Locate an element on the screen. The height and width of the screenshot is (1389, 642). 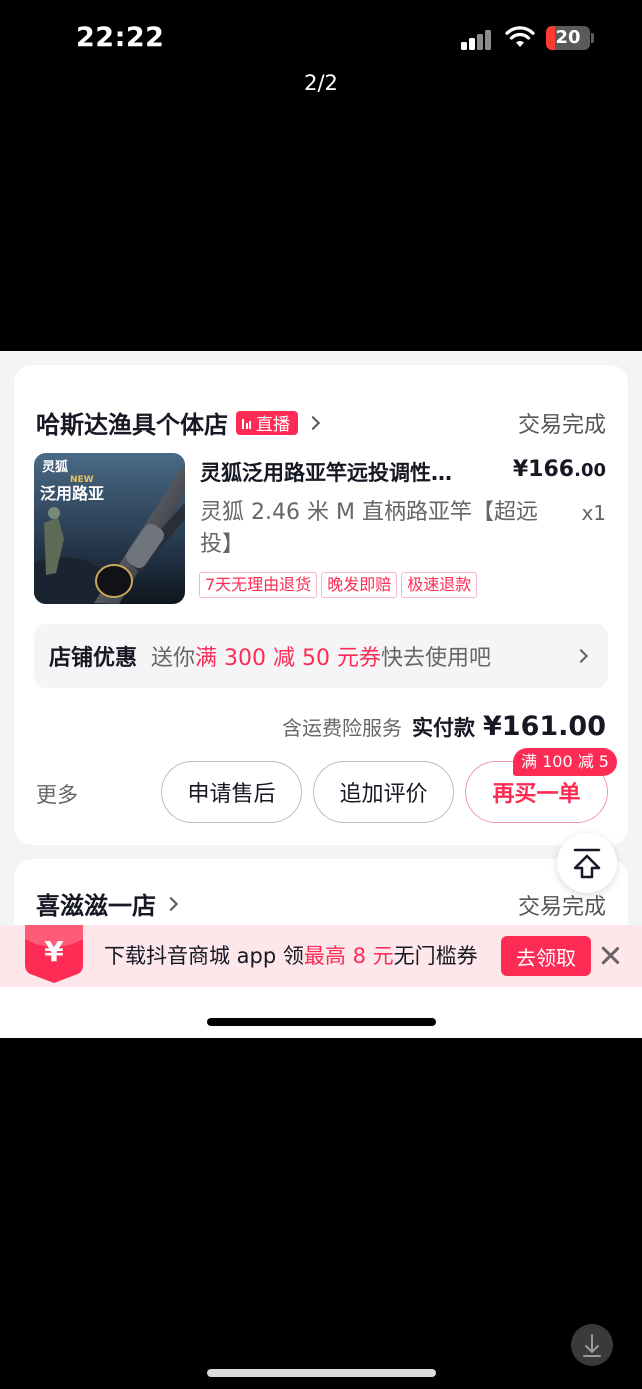
service-tag: 7天无理由退货 is located at coordinates (258, 585).